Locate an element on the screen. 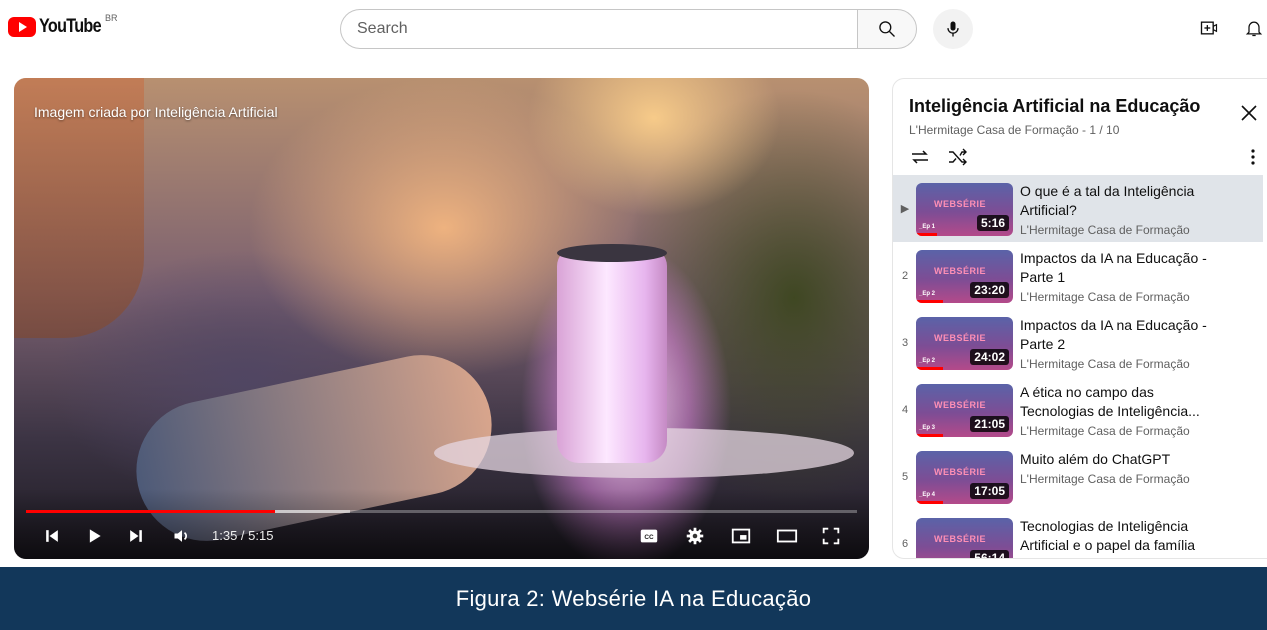 The height and width of the screenshot is (630, 1267). previous-button is located at coordinates (52, 536).